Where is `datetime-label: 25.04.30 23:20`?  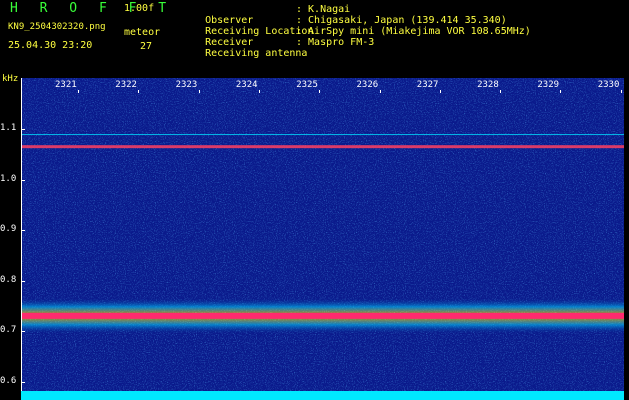
datetime-label: 25.04.30 23:20 is located at coordinates (50, 45).